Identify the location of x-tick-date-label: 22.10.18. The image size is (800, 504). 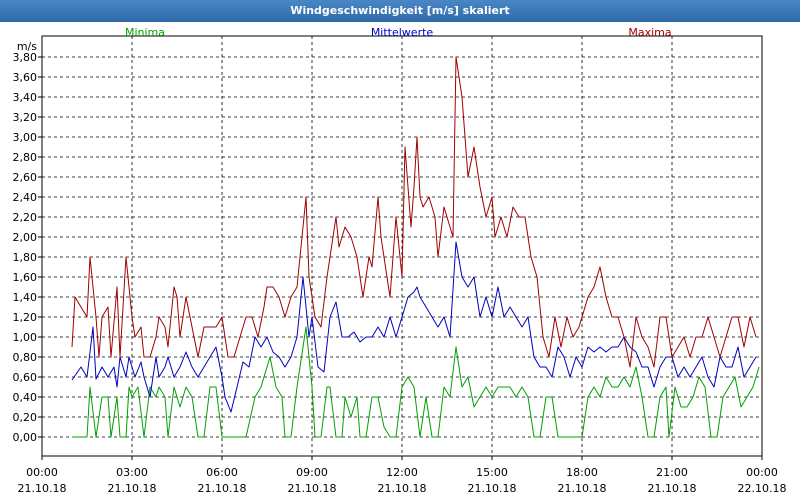
(762, 488).